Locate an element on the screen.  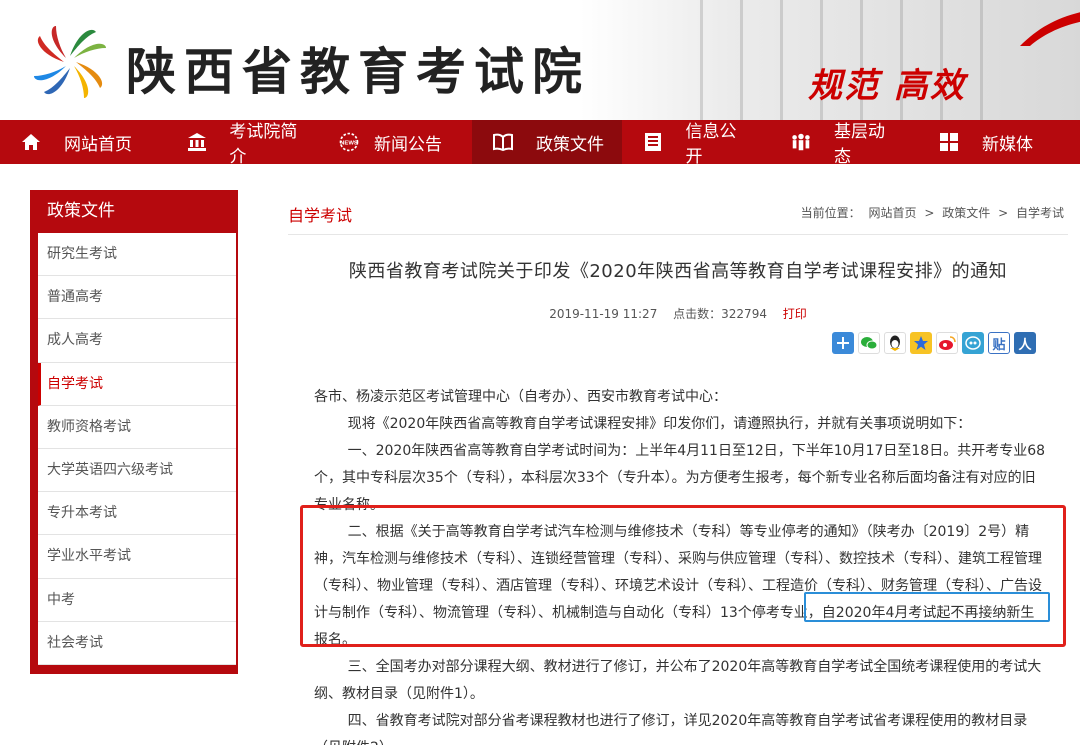
nav-item-home: 网站首页 is located at coordinates (85, 142).